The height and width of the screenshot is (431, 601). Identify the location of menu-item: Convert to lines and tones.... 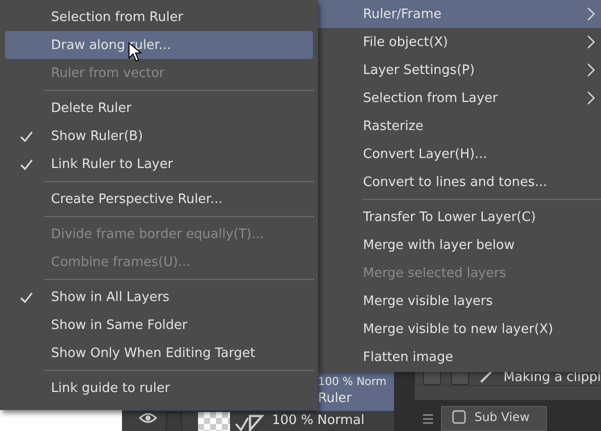
(459, 182).